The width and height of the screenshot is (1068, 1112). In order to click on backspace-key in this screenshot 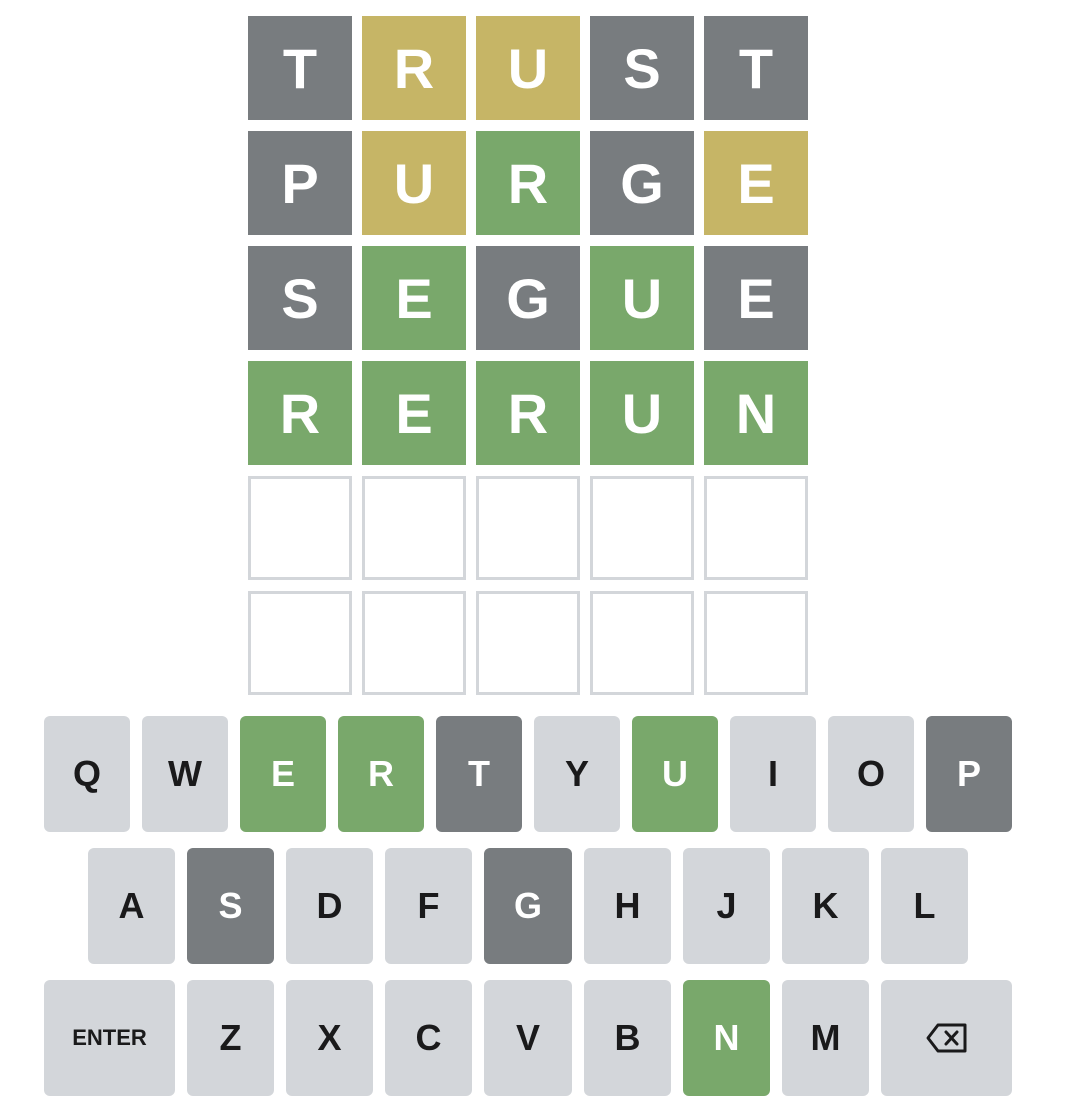, I will do `click(946, 1038)`.